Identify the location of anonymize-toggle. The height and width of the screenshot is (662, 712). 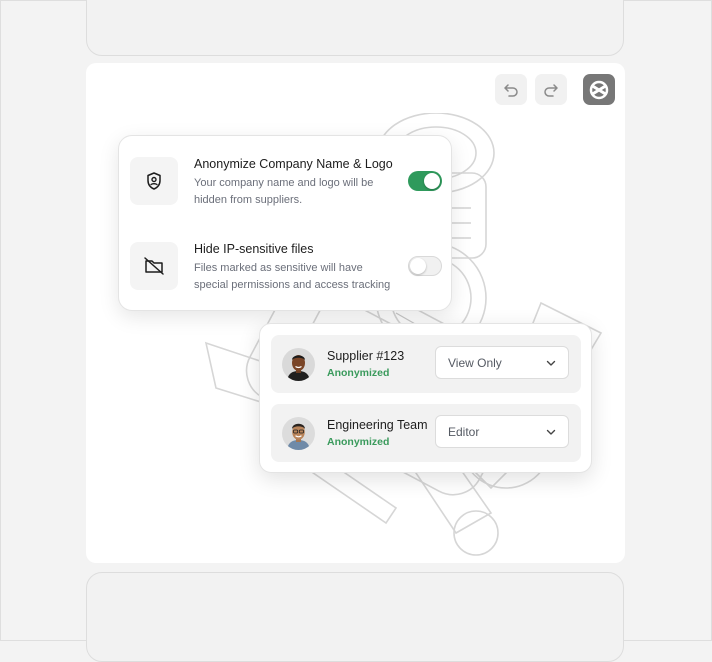
(425, 181).